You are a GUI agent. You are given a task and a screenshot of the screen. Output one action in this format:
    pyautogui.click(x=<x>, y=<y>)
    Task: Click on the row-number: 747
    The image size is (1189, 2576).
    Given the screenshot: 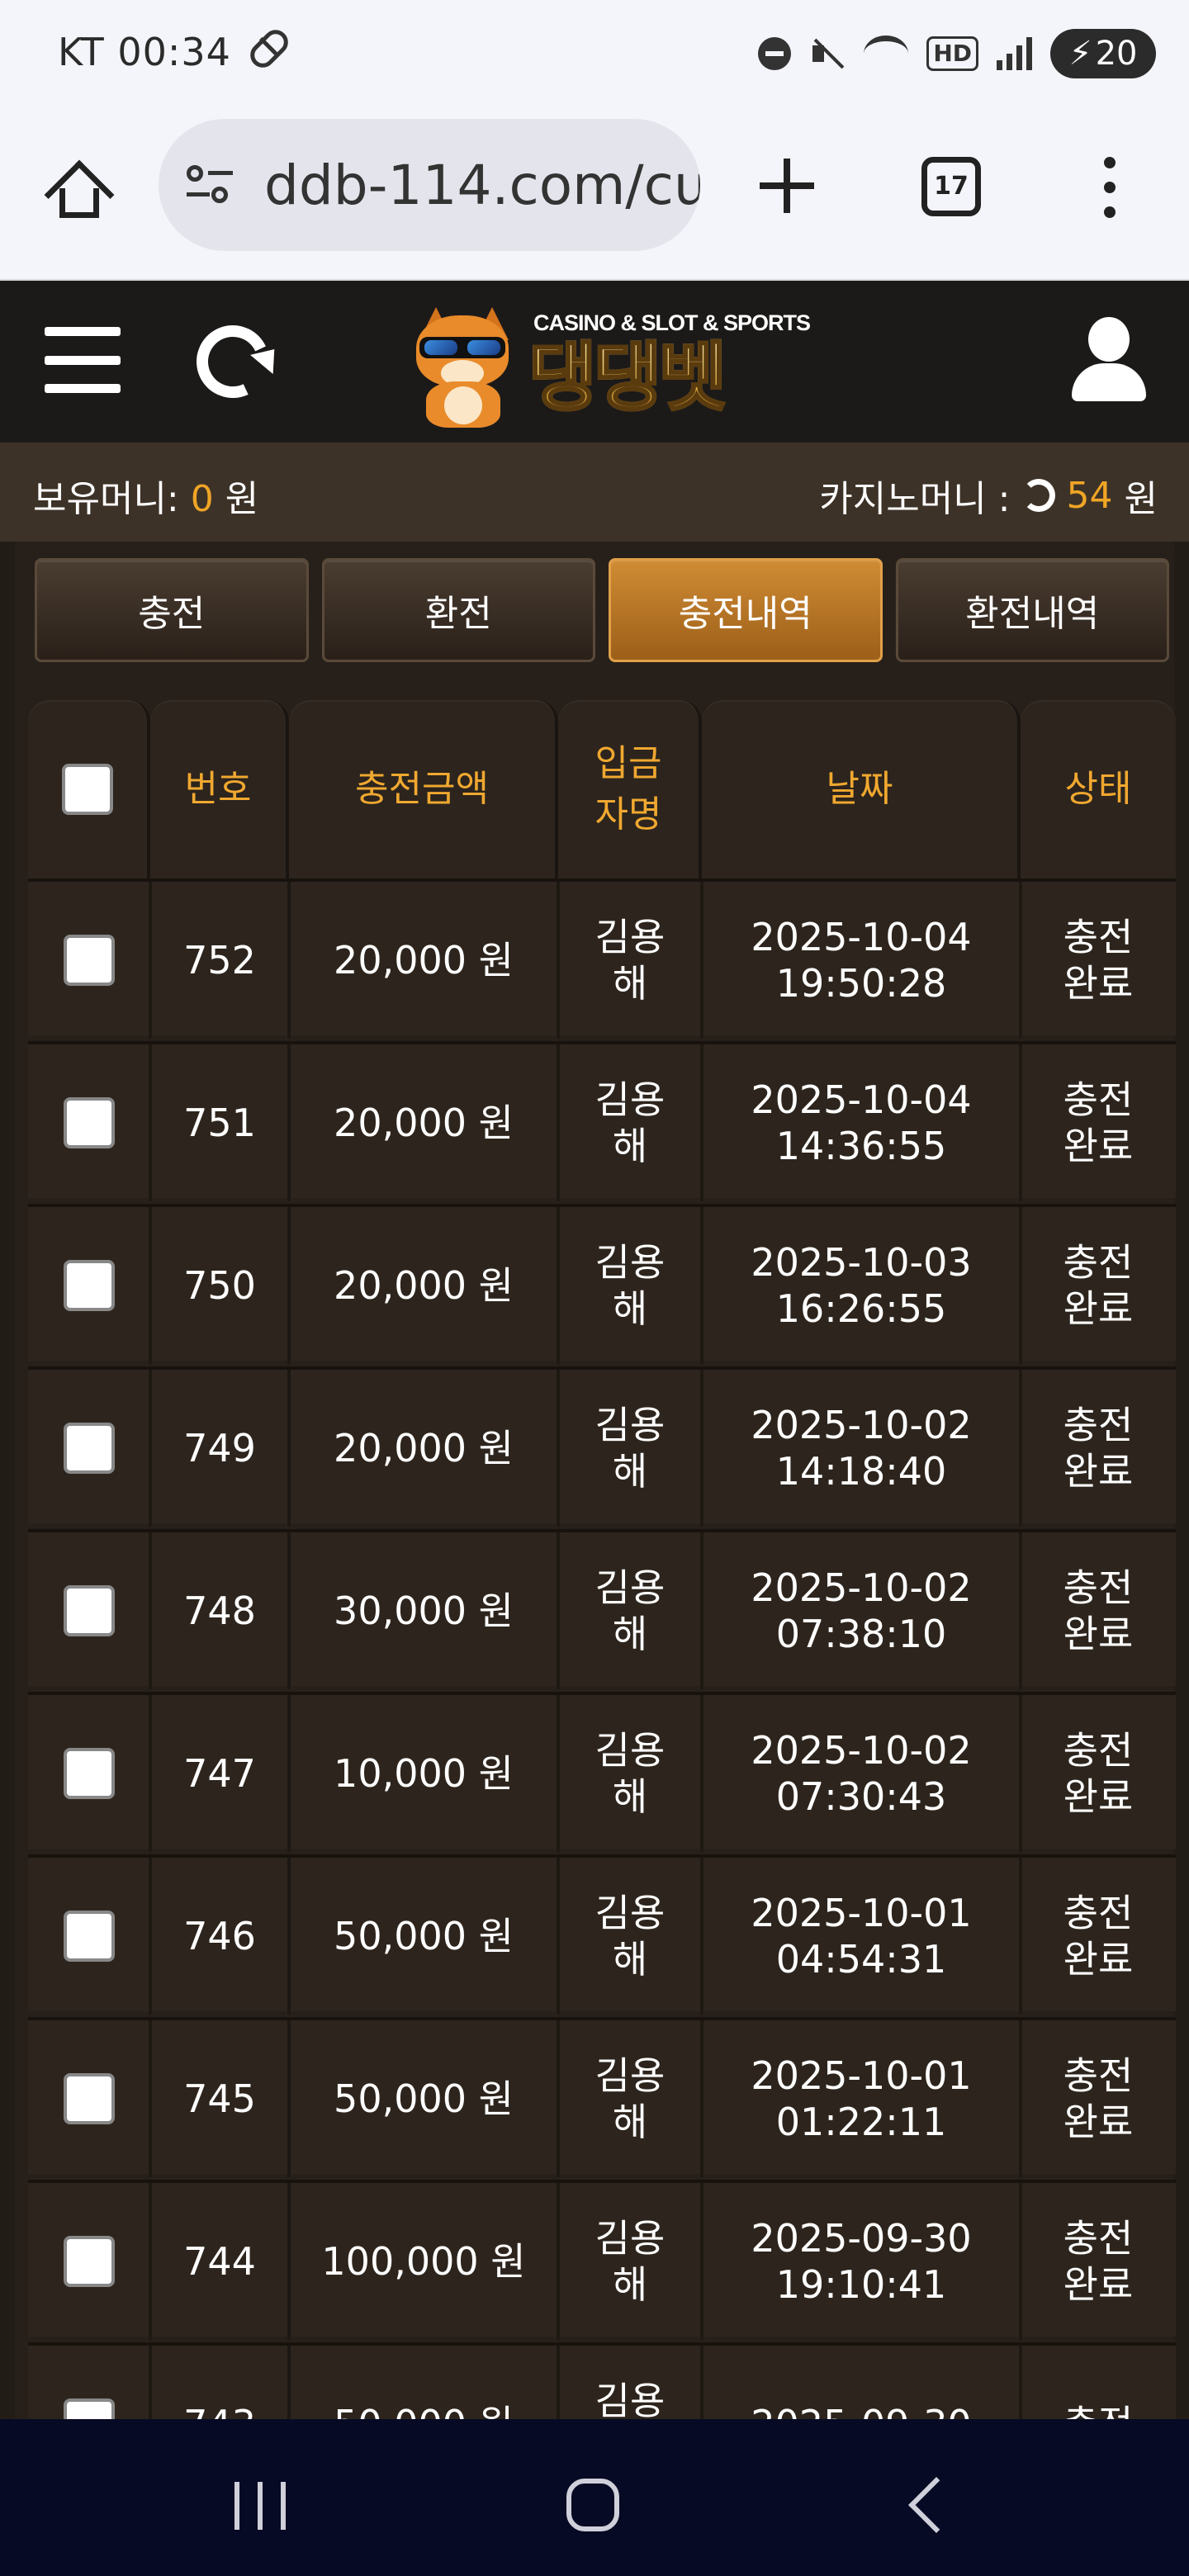 What is the action you would take?
    pyautogui.click(x=219, y=1773)
    